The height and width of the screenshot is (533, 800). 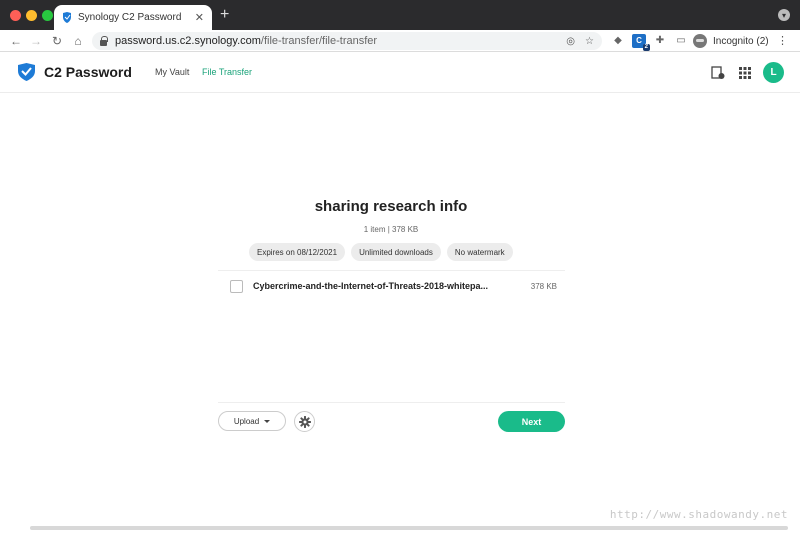 I want to click on incognito-icon, so click(x=700, y=41).